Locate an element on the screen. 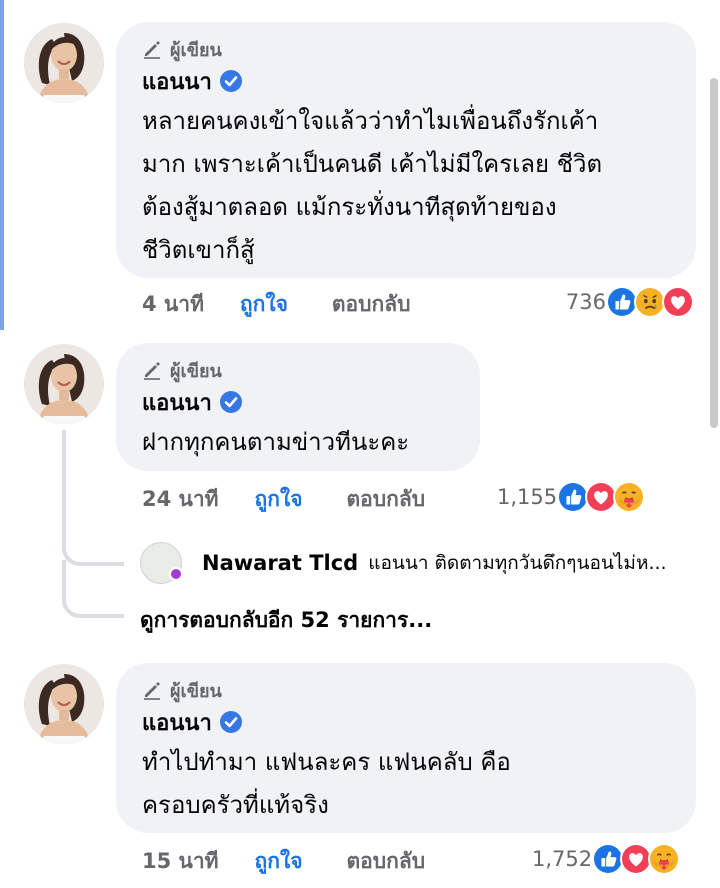 This screenshot has width=720, height=888. timestamp: 24 นาที is located at coordinates (180, 499).